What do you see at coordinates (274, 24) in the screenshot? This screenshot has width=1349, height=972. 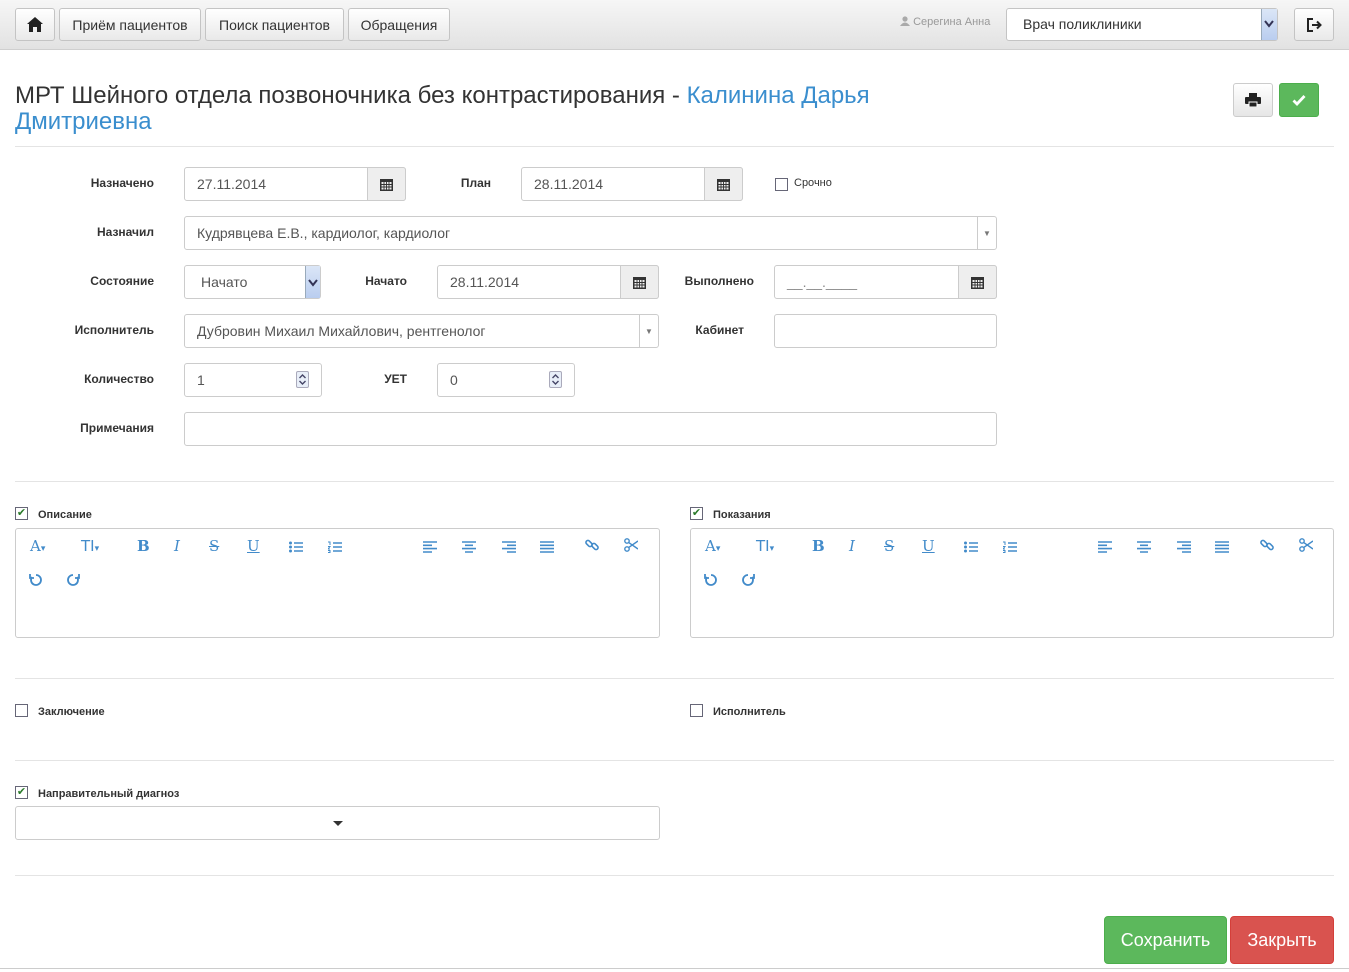 I see `nav-patient-search: Поиск пациентов` at bounding box center [274, 24].